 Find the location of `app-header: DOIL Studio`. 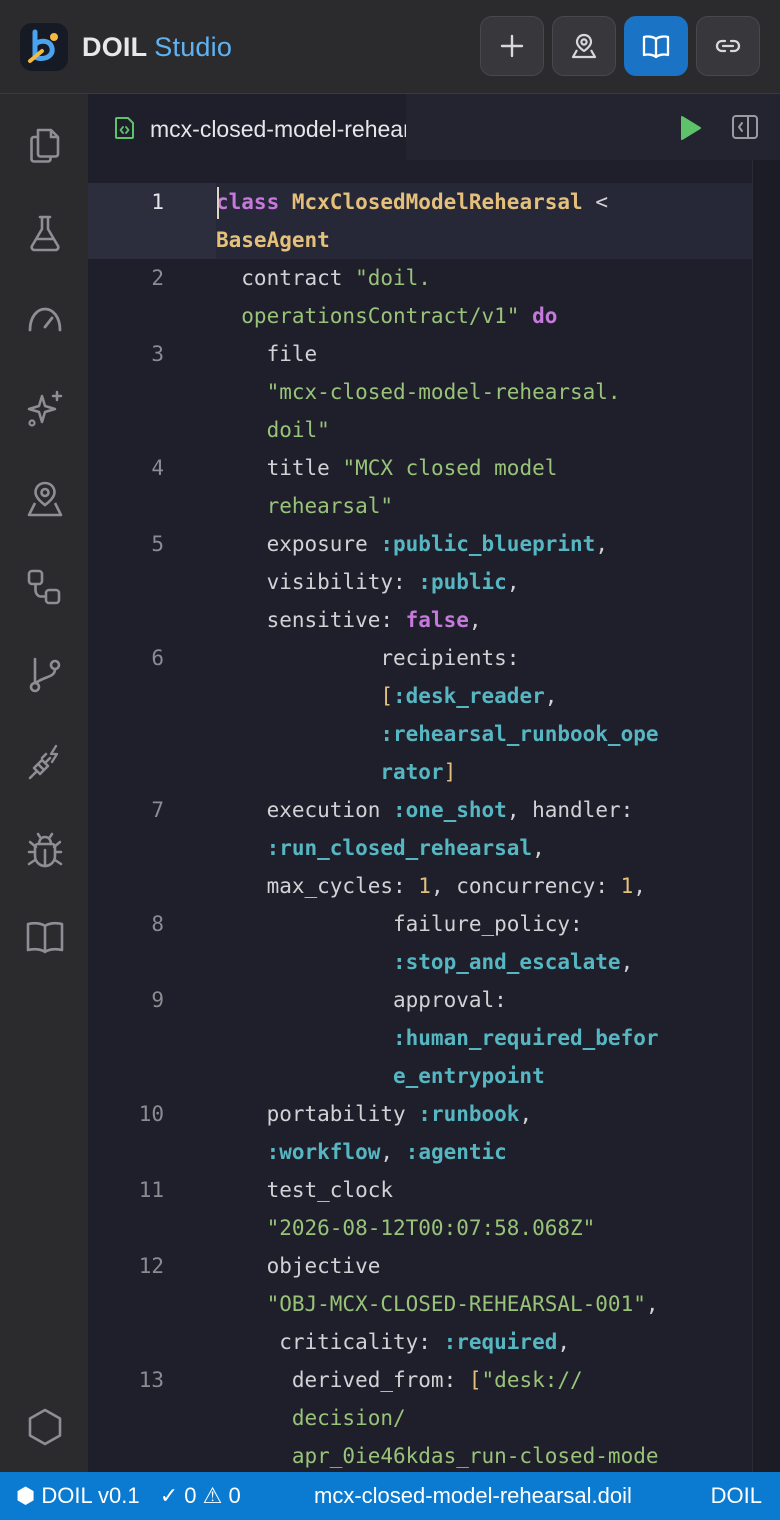

app-header: DOIL Studio is located at coordinates (390, 47).